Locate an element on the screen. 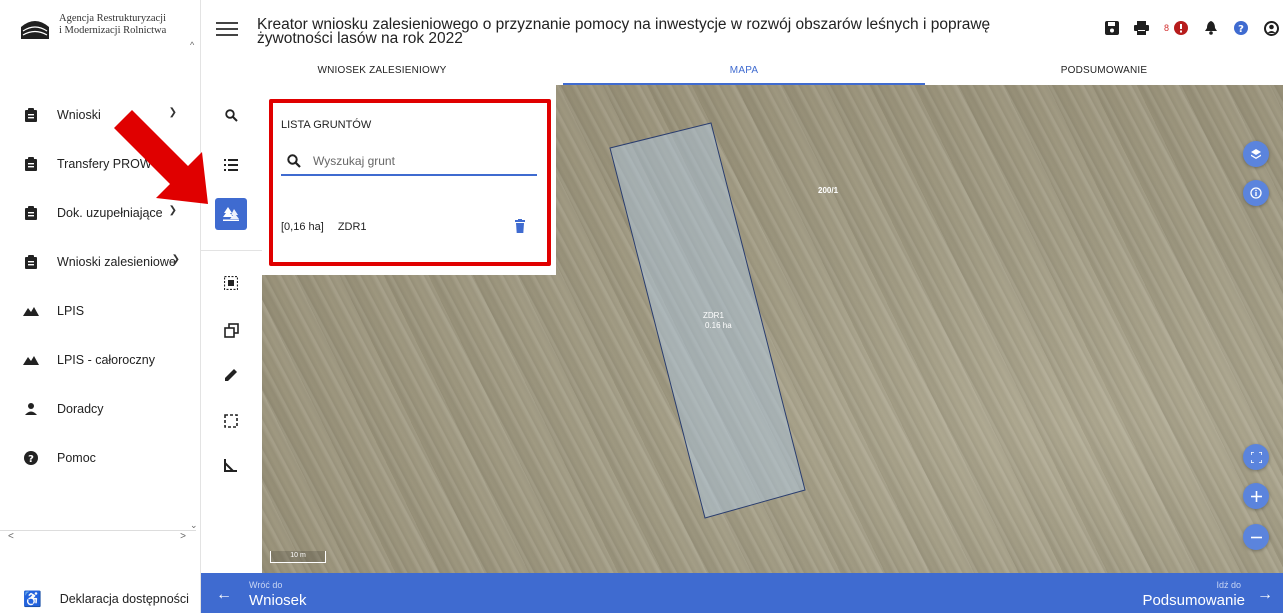 The height and width of the screenshot is (613, 1283). rectangle-tool-button is located at coordinates (231, 421).